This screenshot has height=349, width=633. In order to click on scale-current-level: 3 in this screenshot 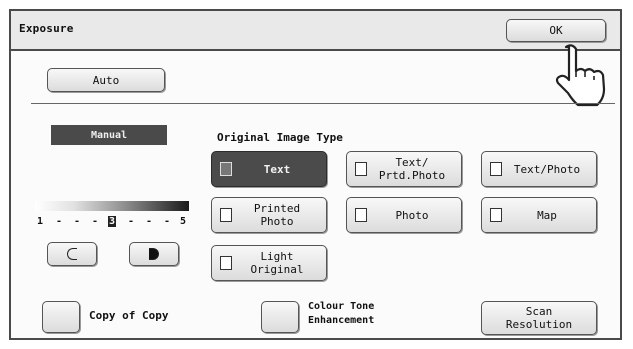, I will do `click(112, 221)`.